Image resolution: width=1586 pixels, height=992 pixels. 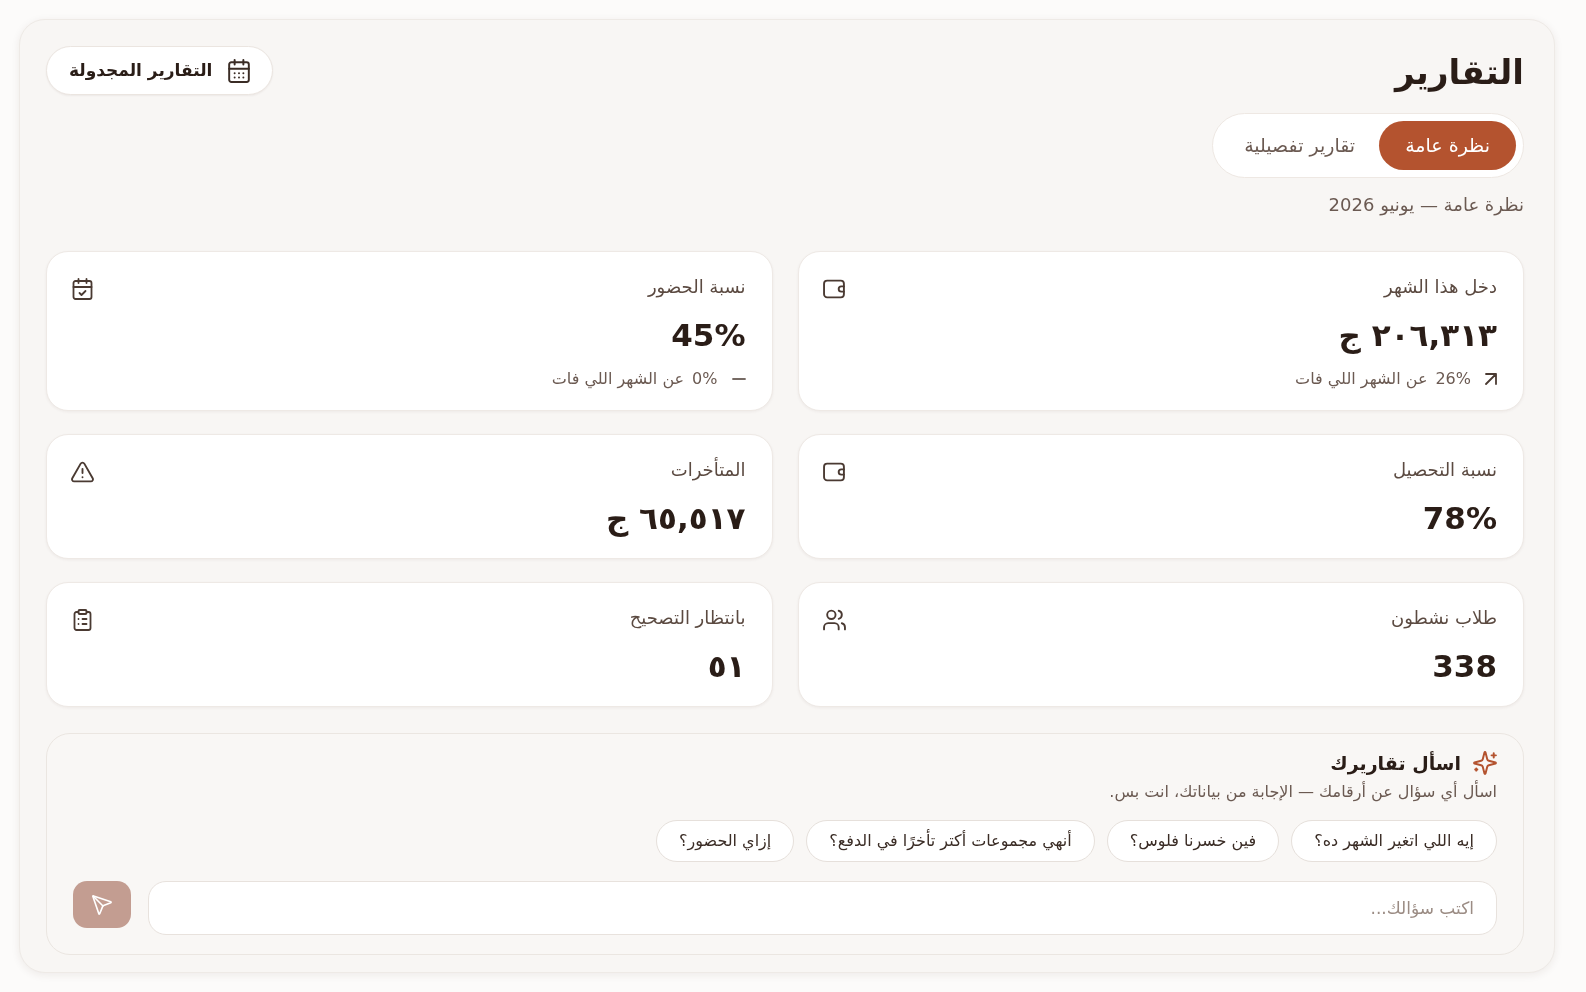 What do you see at coordinates (834, 620) in the screenshot?
I see `users-icon` at bounding box center [834, 620].